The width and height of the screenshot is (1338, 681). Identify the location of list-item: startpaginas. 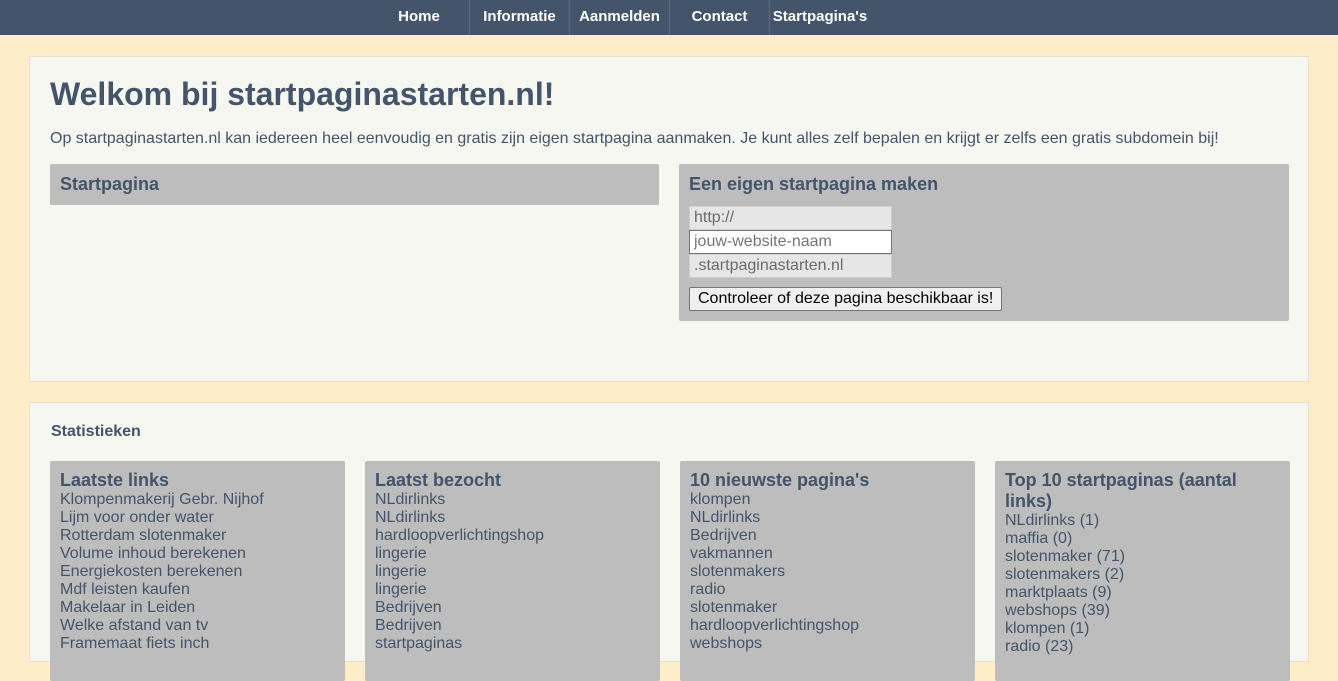
(512, 644).